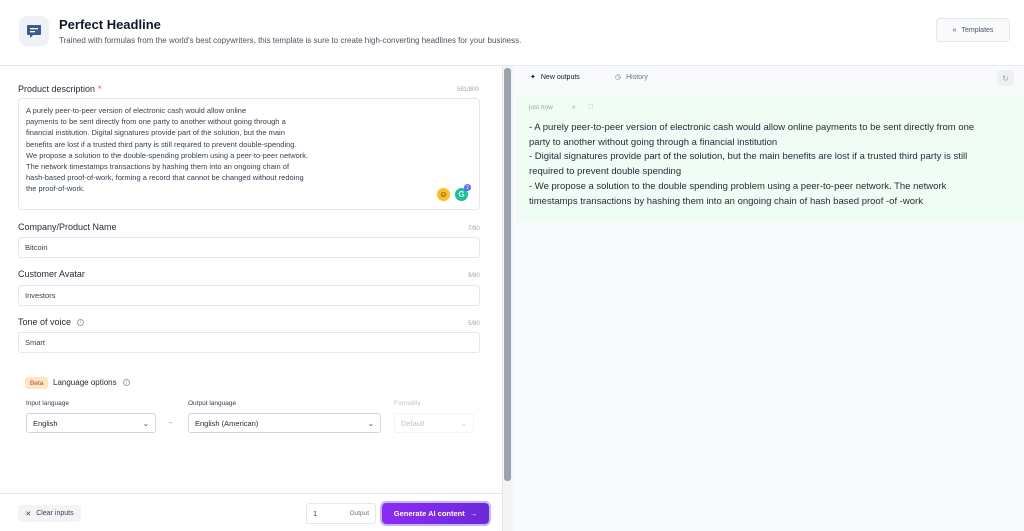 Image resolution: width=1024 pixels, height=531 pixels. I want to click on output-language-select: English (American) ⌄, so click(284, 423).